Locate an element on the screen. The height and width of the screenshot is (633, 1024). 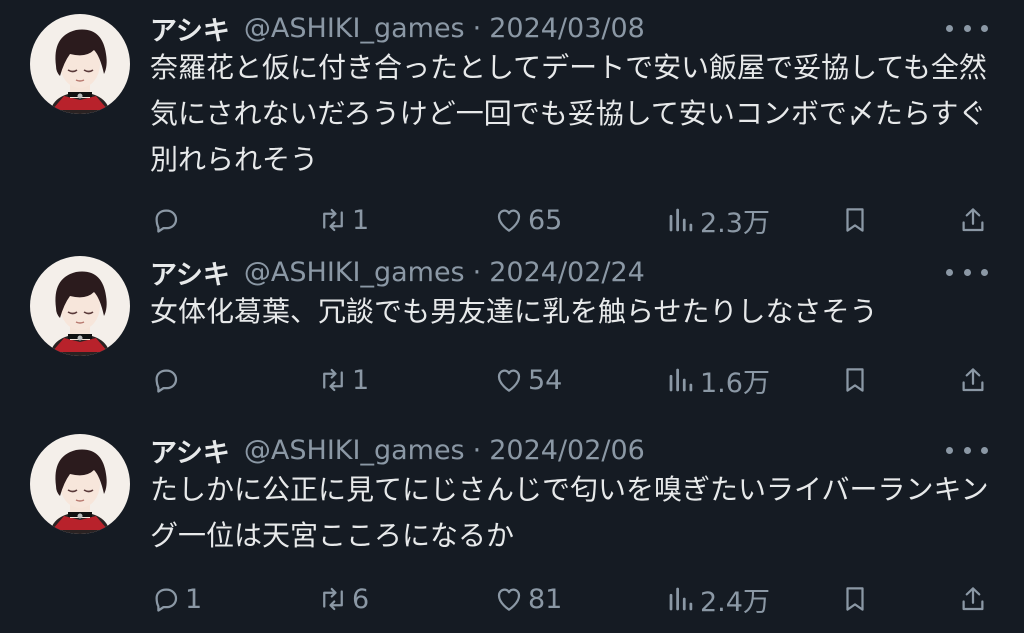
tweet-header: アシキ @ASHIKI_games · 2024/02/24 is located at coordinates (397, 272).